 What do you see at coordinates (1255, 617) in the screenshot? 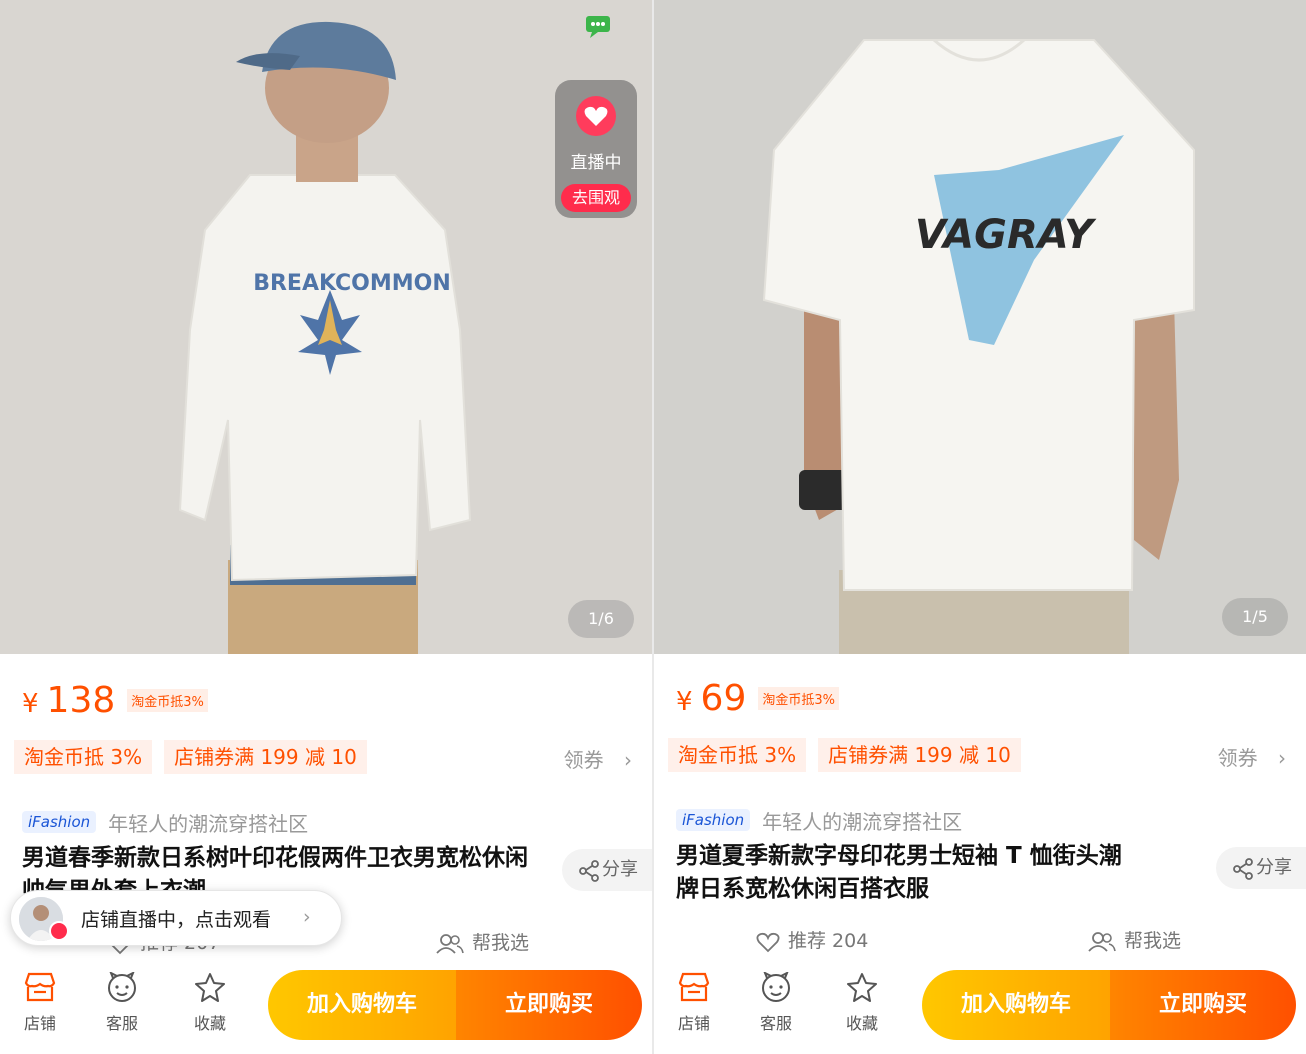
I see `image-pager: 1/5` at bounding box center [1255, 617].